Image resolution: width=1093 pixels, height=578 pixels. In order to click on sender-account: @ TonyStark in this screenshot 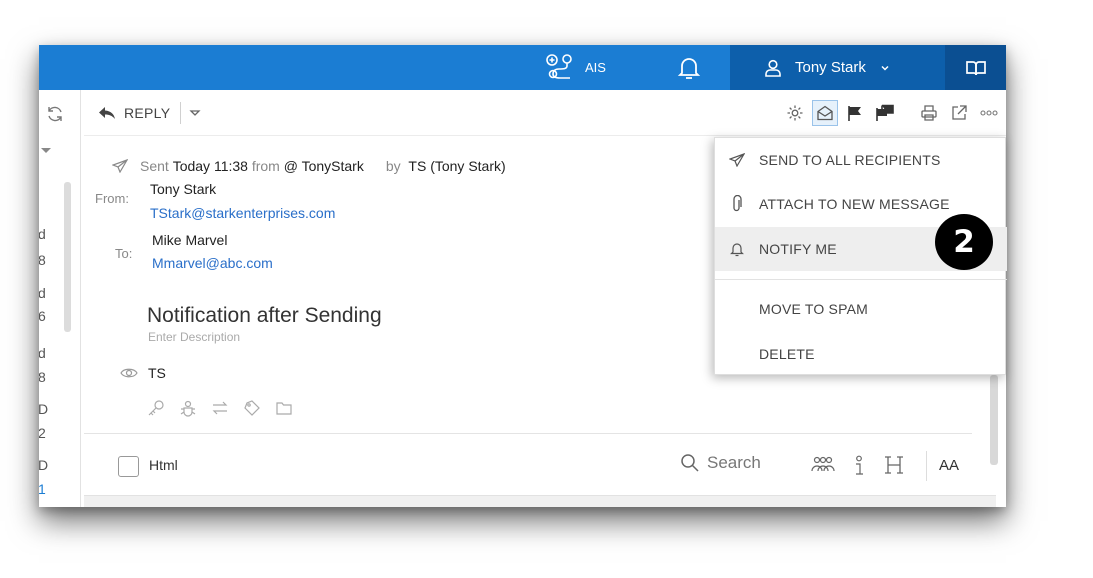, I will do `click(323, 166)`.